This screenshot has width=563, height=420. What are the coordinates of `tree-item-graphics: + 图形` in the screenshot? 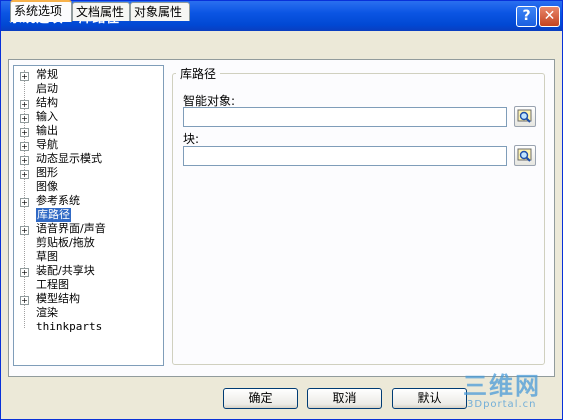 It's located at (88, 173).